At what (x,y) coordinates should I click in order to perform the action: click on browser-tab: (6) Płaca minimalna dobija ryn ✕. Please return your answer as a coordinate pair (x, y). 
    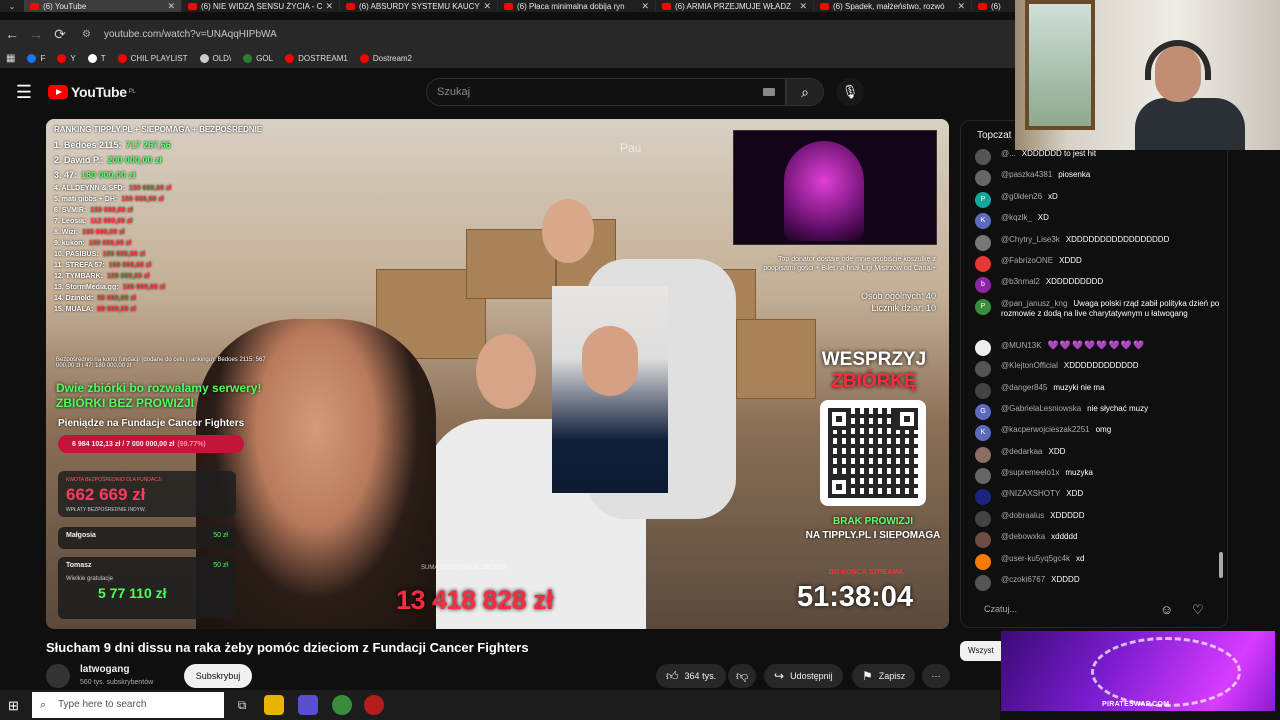
    Looking at the image, I should click on (577, 6).